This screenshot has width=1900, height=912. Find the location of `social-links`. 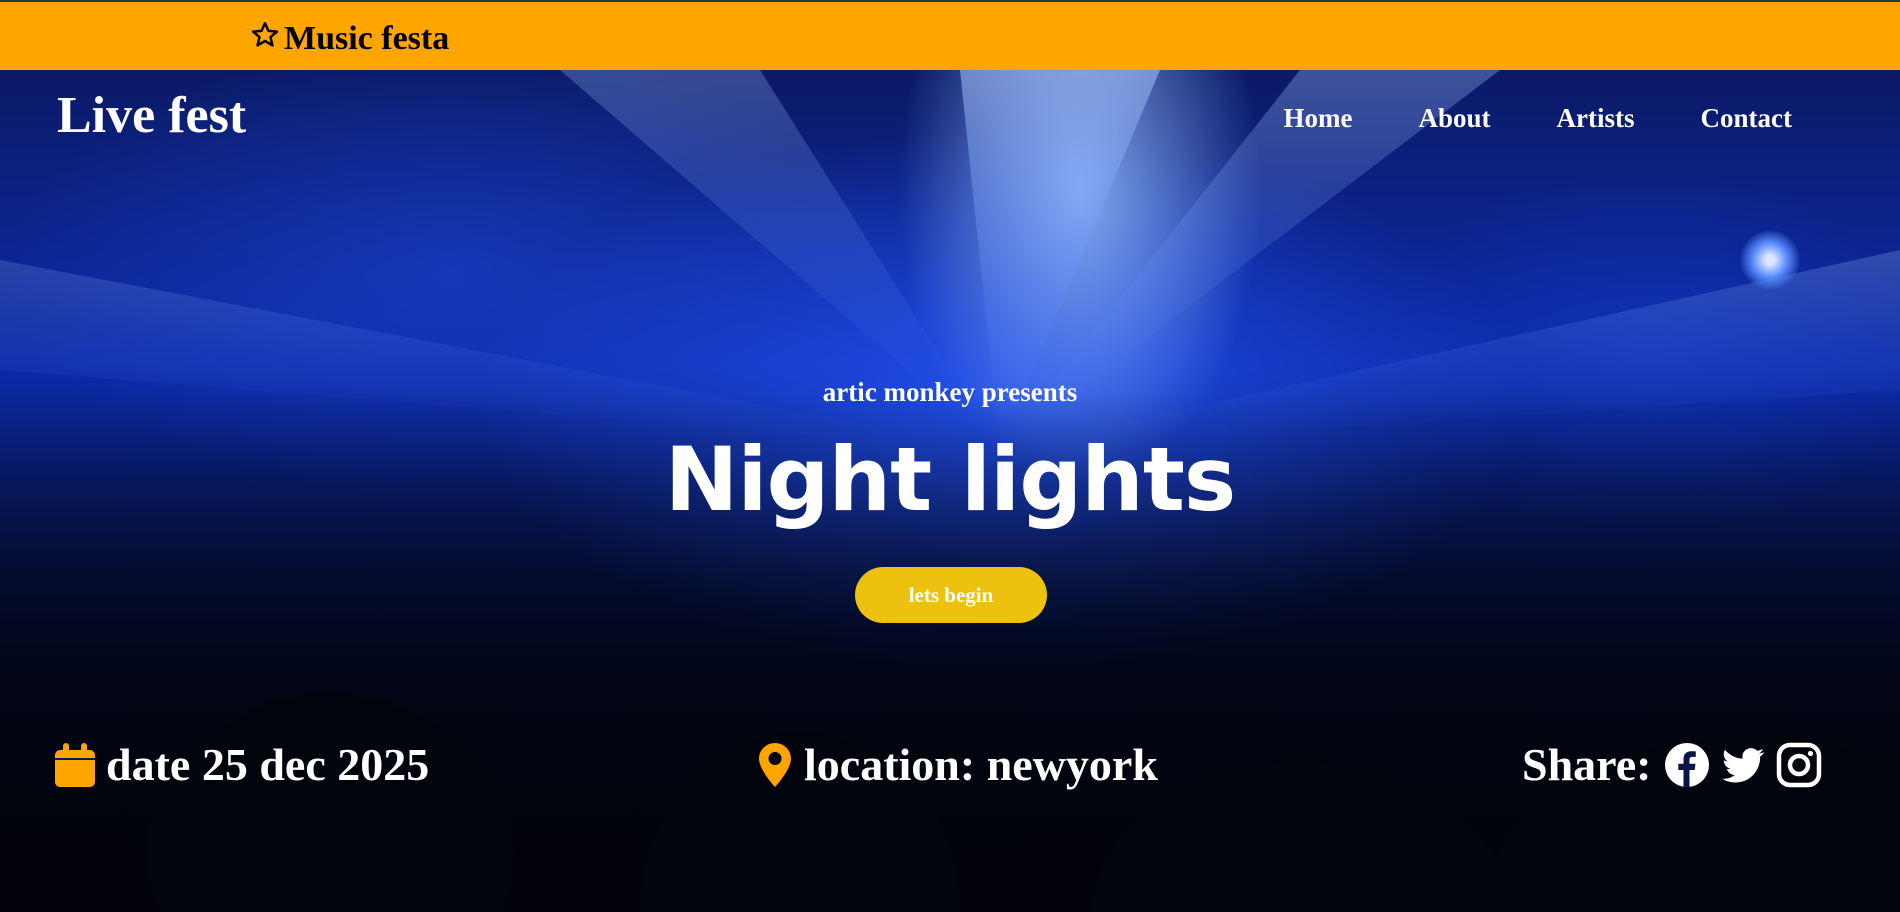

social-links is located at coordinates (1743, 765).